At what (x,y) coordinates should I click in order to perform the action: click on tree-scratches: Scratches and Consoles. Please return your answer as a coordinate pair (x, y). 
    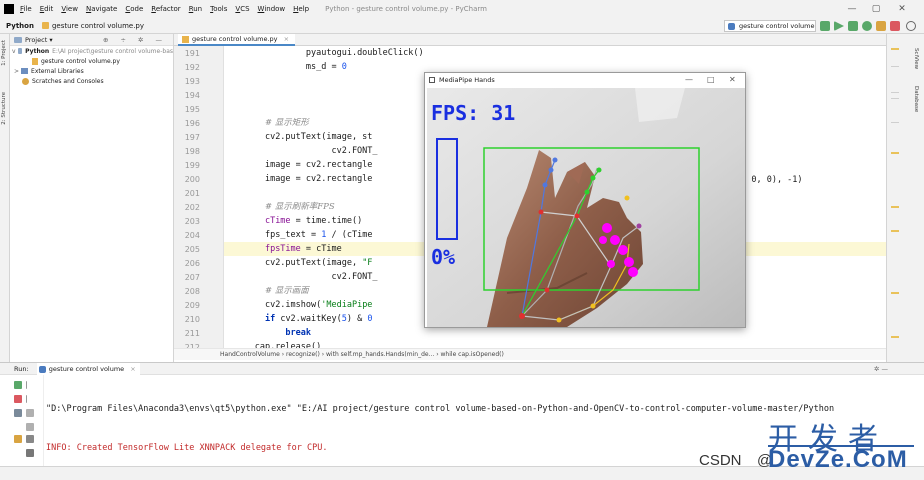
    Looking at the image, I should click on (91, 81).